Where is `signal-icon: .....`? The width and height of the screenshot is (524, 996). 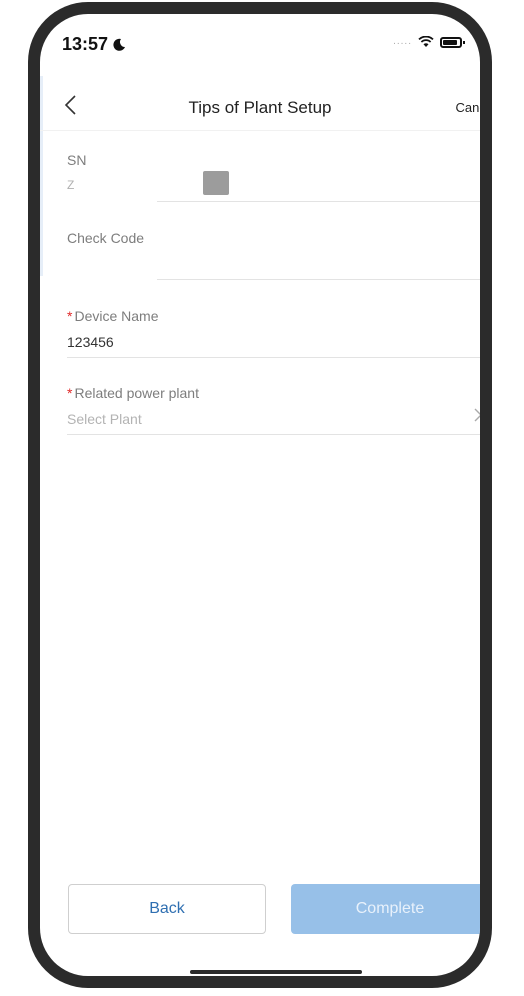
signal-icon: ..... is located at coordinates (402, 41).